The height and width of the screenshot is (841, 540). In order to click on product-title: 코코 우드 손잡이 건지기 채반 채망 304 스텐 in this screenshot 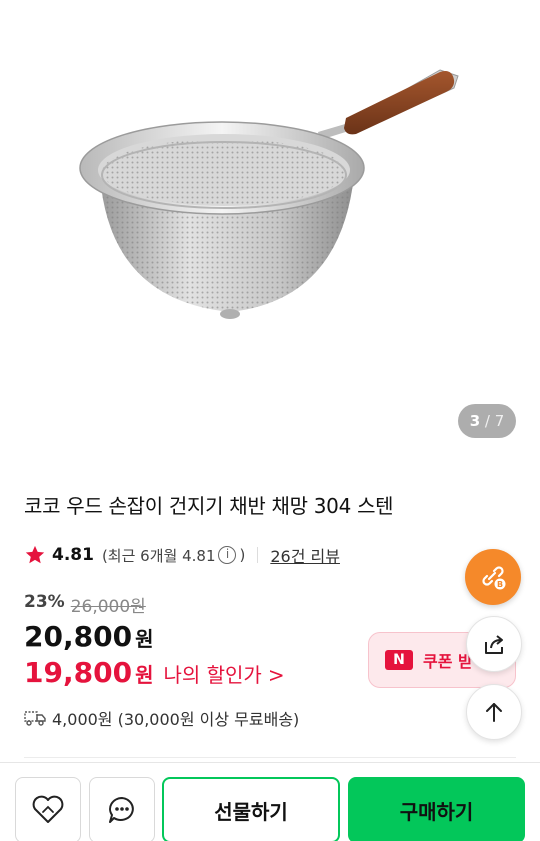, I will do `click(209, 506)`.